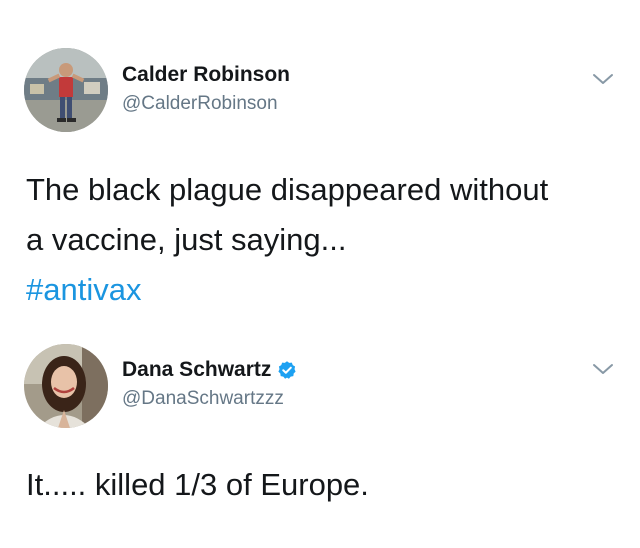 The width and height of the screenshot is (640, 548). What do you see at coordinates (287, 189) in the screenshot?
I see `tweet-text-line-1: The black plague disappeared without` at bounding box center [287, 189].